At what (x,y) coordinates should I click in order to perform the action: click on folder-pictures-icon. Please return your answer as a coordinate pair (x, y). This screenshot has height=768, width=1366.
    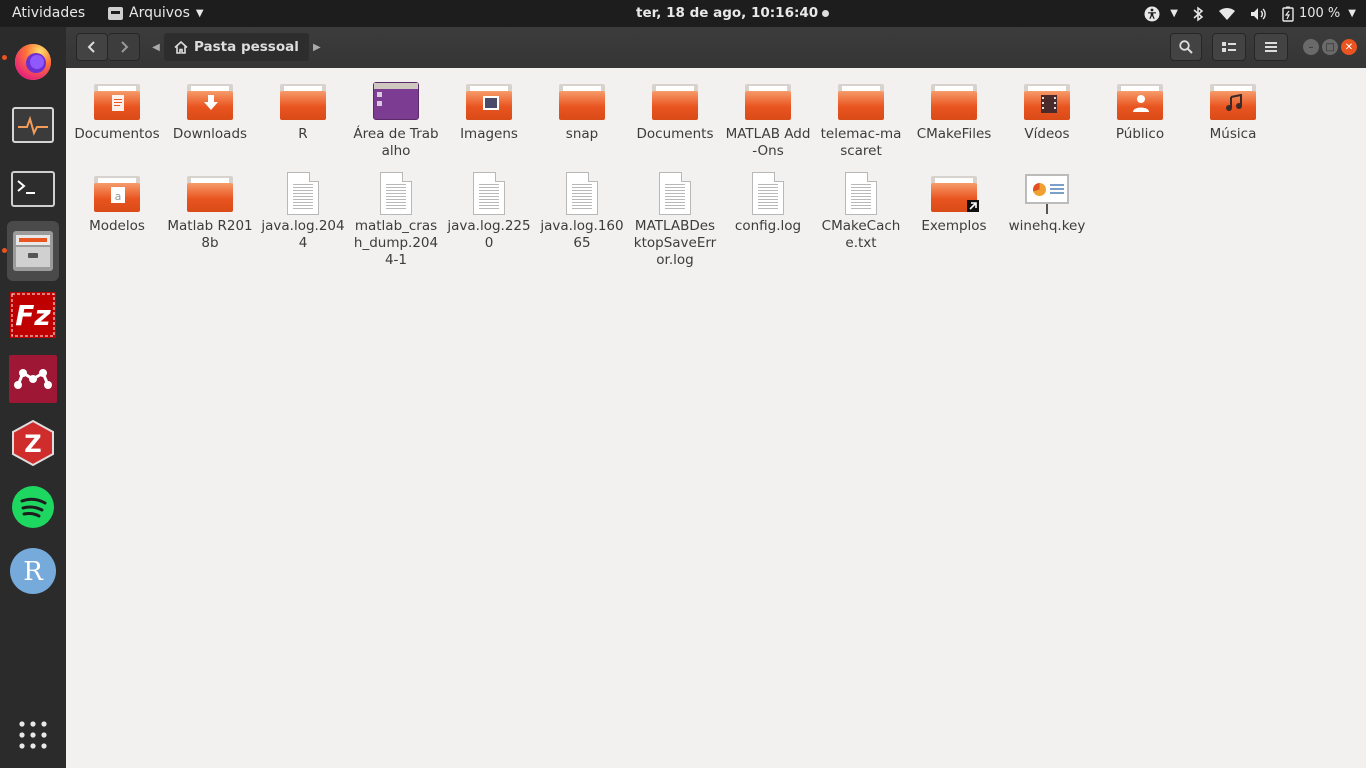
    Looking at the image, I should click on (489, 102).